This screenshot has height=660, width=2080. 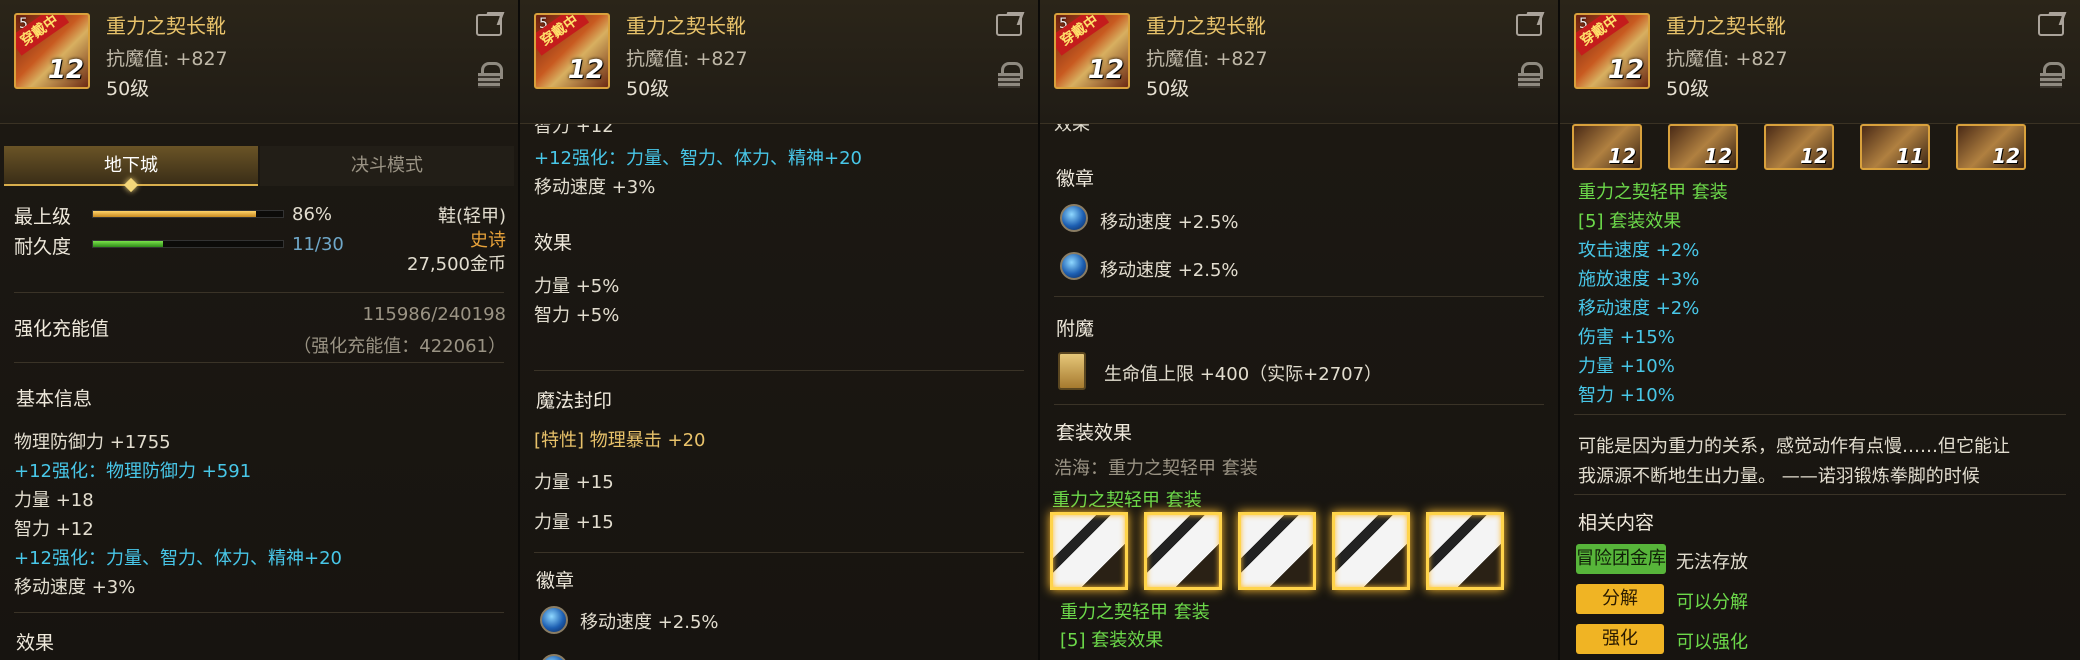 What do you see at coordinates (1620, 599) in the screenshot?
I see `disassemble-button: 分解` at bounding box center [1620, 599].